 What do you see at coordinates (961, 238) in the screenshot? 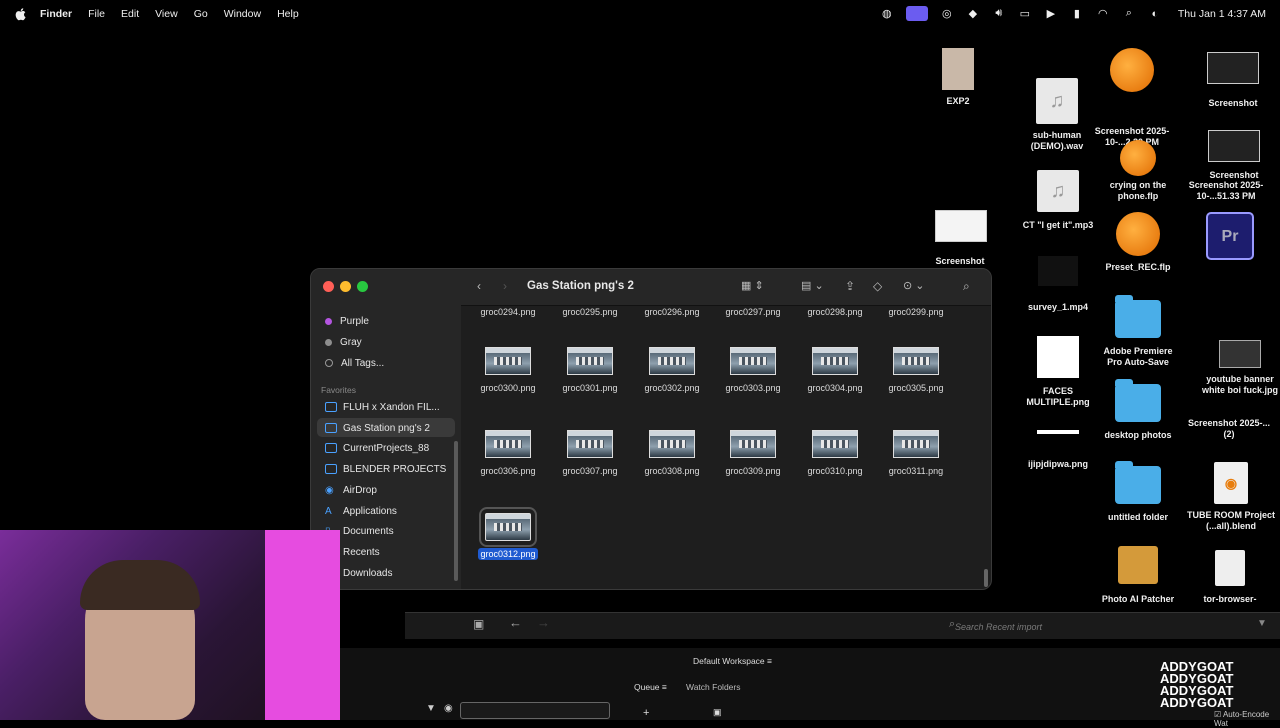
I see `desktop-icon-screenshot-2: Screenshot` at bounding box center [961, 238].